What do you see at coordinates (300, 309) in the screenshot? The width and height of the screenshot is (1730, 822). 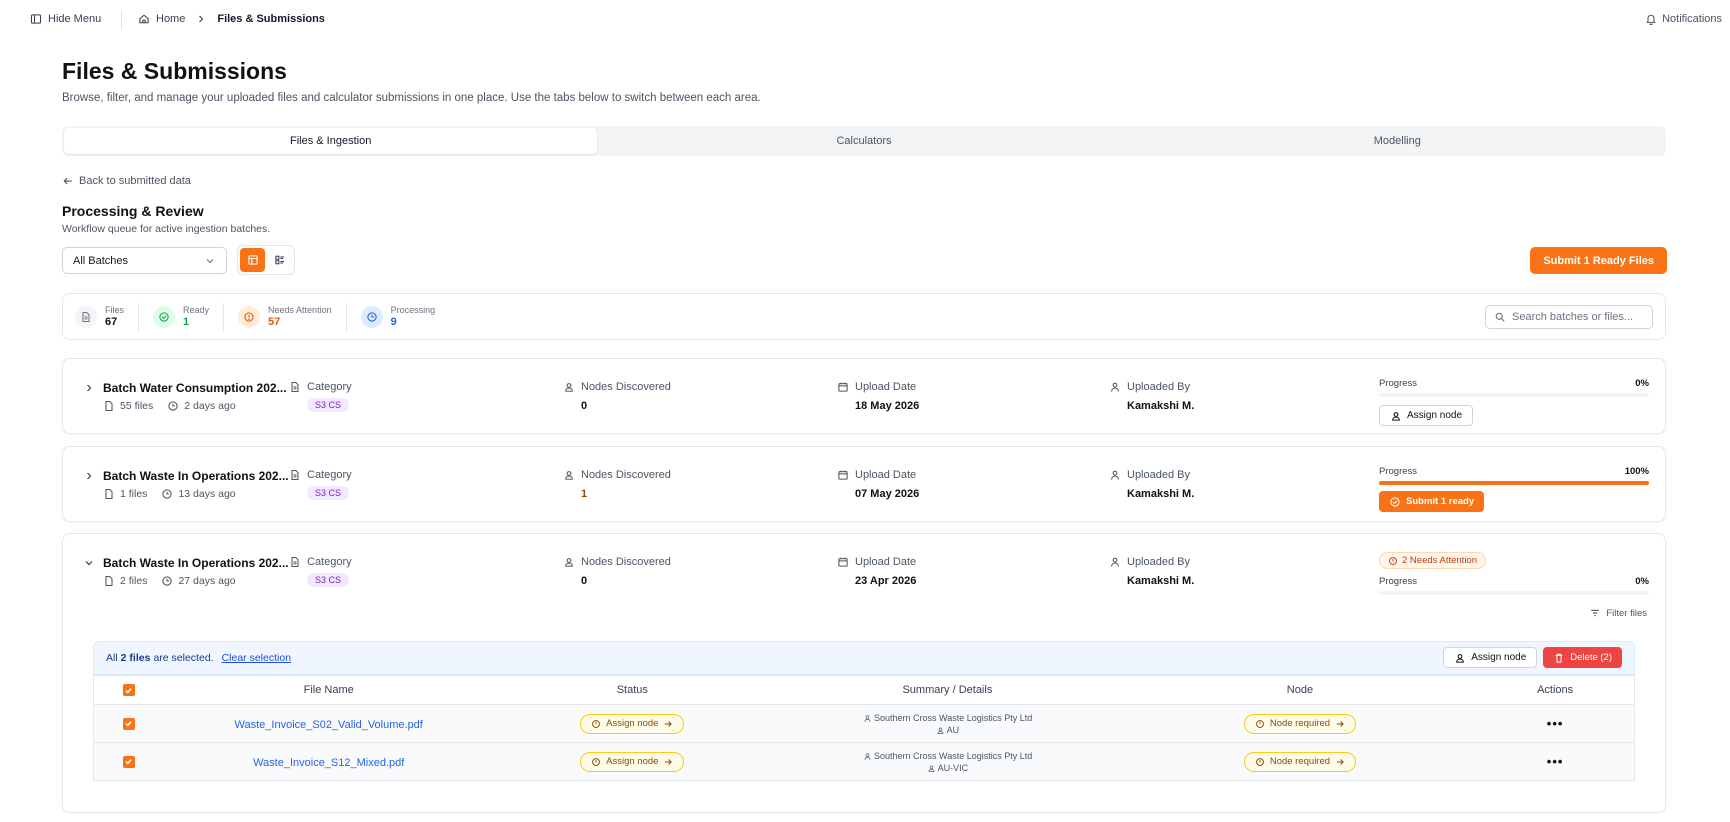 I see `stat-label: Needs Attention` at bounding box center [300, 309].